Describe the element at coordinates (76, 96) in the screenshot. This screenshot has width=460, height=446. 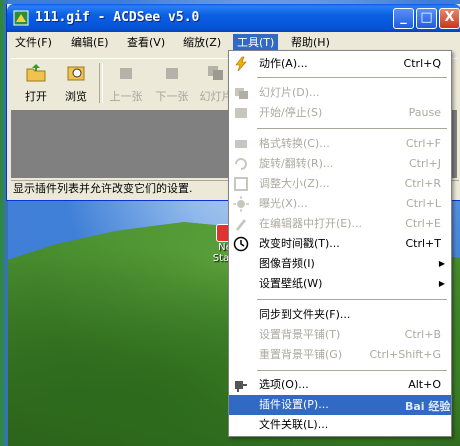
I see `browse-label: 浏览` at that location.